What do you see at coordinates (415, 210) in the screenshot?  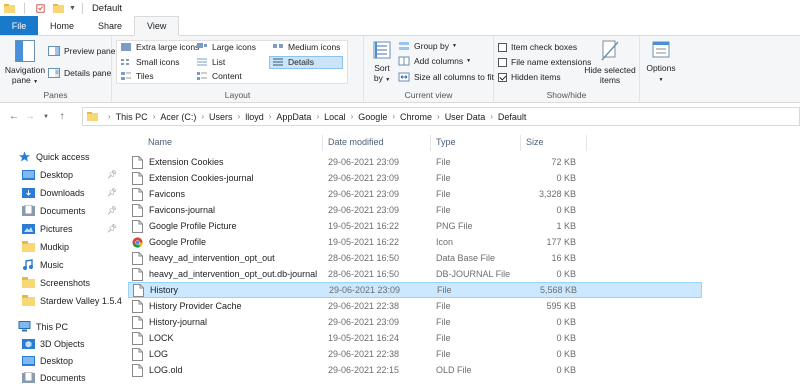 I see `table-row: Favicons-journal 29-06-2021 23:09 File 0 KB` at bounding box center [415, 210].